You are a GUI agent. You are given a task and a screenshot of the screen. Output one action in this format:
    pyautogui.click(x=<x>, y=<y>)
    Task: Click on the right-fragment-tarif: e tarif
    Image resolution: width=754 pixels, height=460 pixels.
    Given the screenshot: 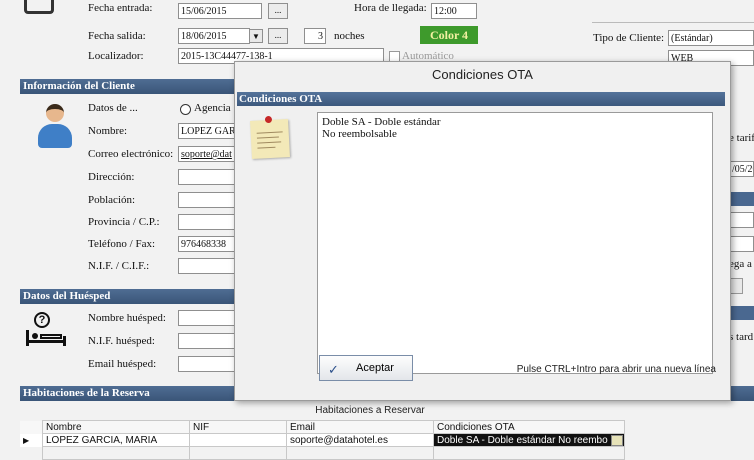 What is the action you would take?
    pyautogui.click(x=741, y=138)
    